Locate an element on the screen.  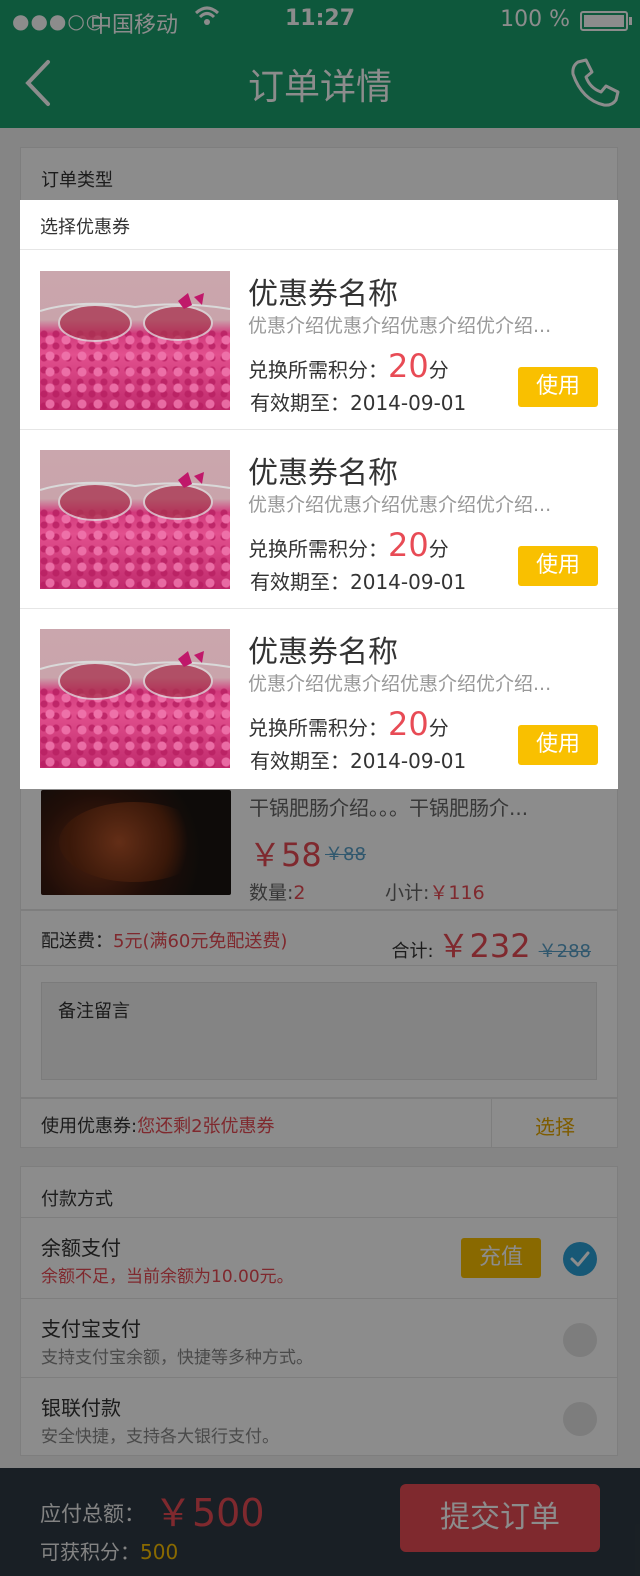
dialog-header: 选择优惠券 is located at coordinates (319, 225).